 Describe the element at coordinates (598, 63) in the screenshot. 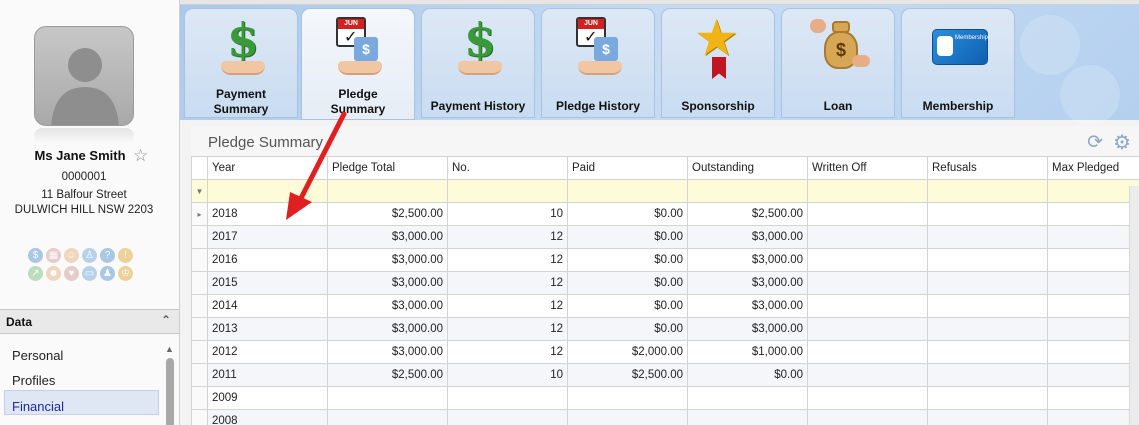

I see `tab-pledge-history: $ Pledge History` at that location.